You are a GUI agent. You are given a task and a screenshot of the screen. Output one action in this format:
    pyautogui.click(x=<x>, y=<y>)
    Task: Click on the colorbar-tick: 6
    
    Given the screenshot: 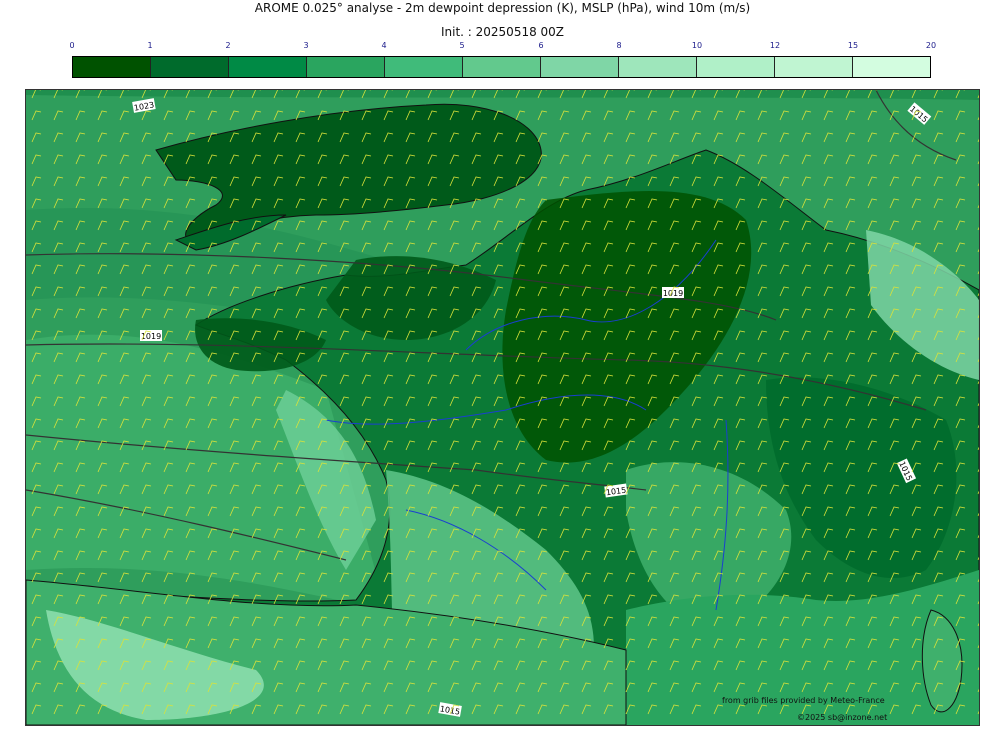 What is the action you would take?
    pyautogui.click(x=541, y=45)
    